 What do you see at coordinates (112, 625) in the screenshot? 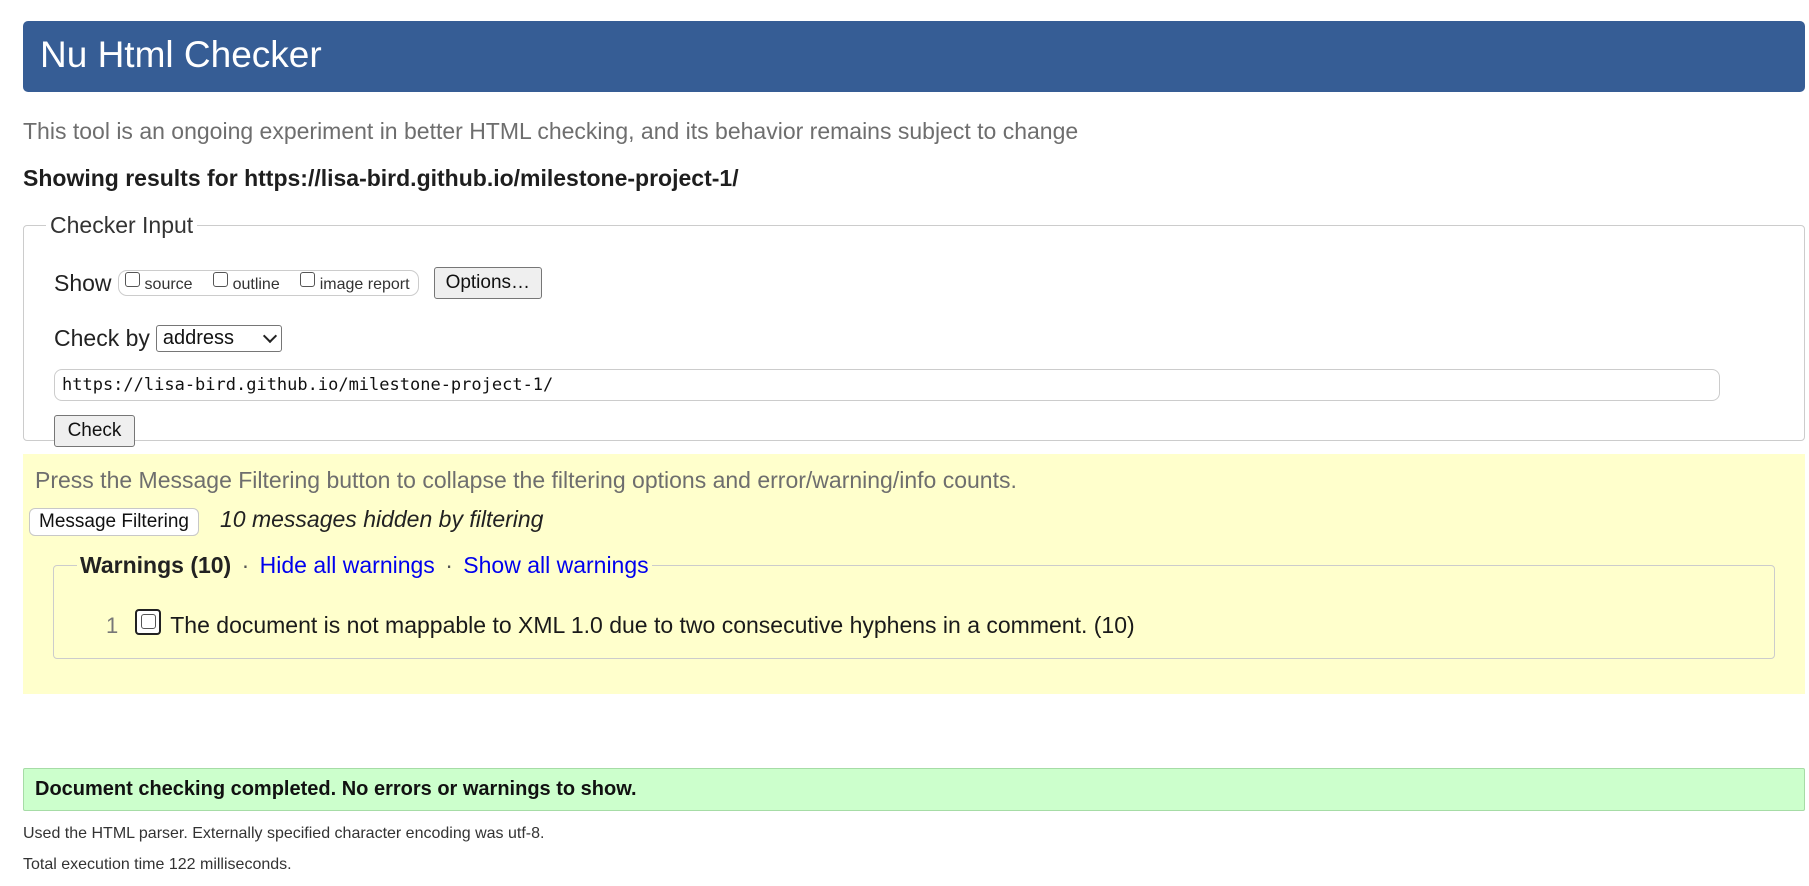
I see `warning-number: 1` at bounding box center [112, 625].